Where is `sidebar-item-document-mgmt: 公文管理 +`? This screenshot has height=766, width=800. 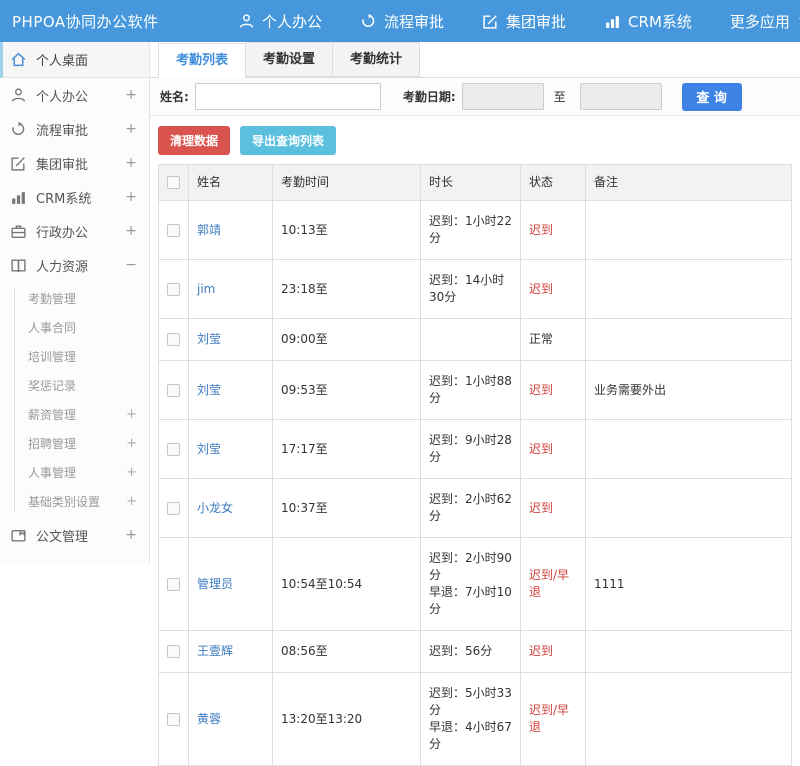 sidebar-item-document-mgmt: 公文管理 + is located at coordinates (74, 535).